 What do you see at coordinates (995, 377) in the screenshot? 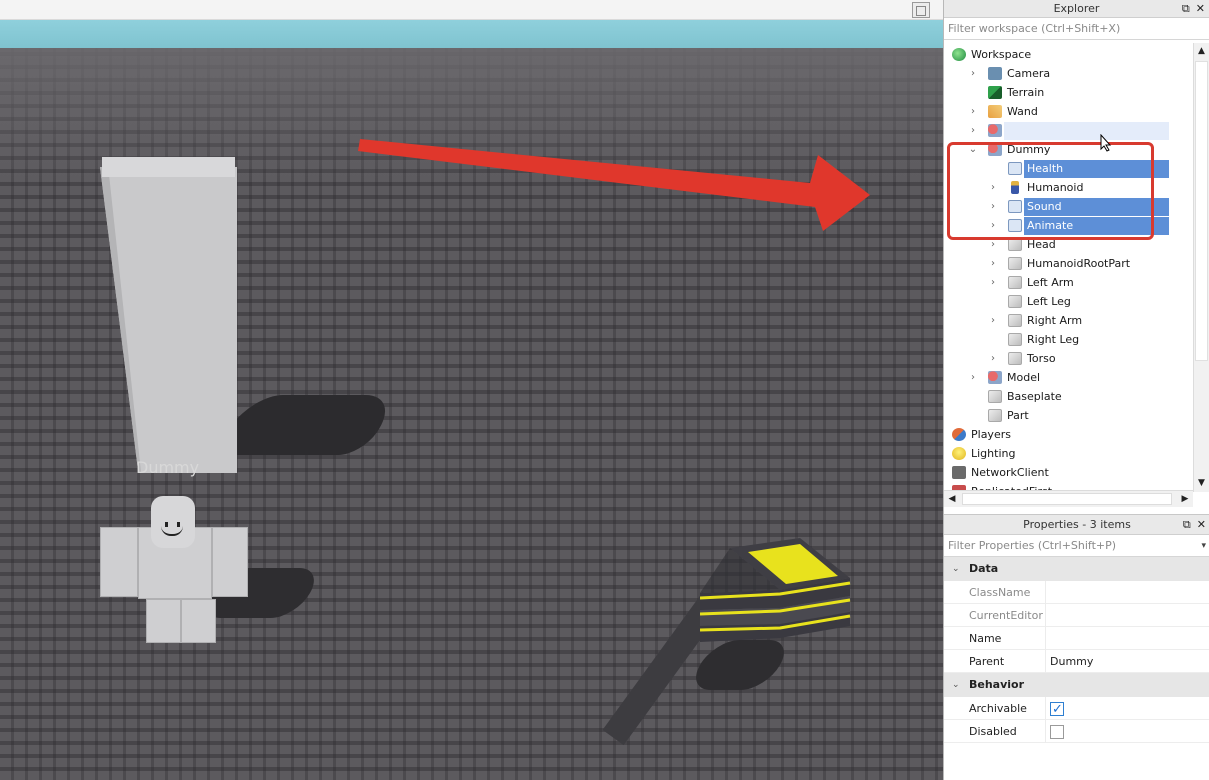
I see `model-icon` at bounding box center [995, 377].